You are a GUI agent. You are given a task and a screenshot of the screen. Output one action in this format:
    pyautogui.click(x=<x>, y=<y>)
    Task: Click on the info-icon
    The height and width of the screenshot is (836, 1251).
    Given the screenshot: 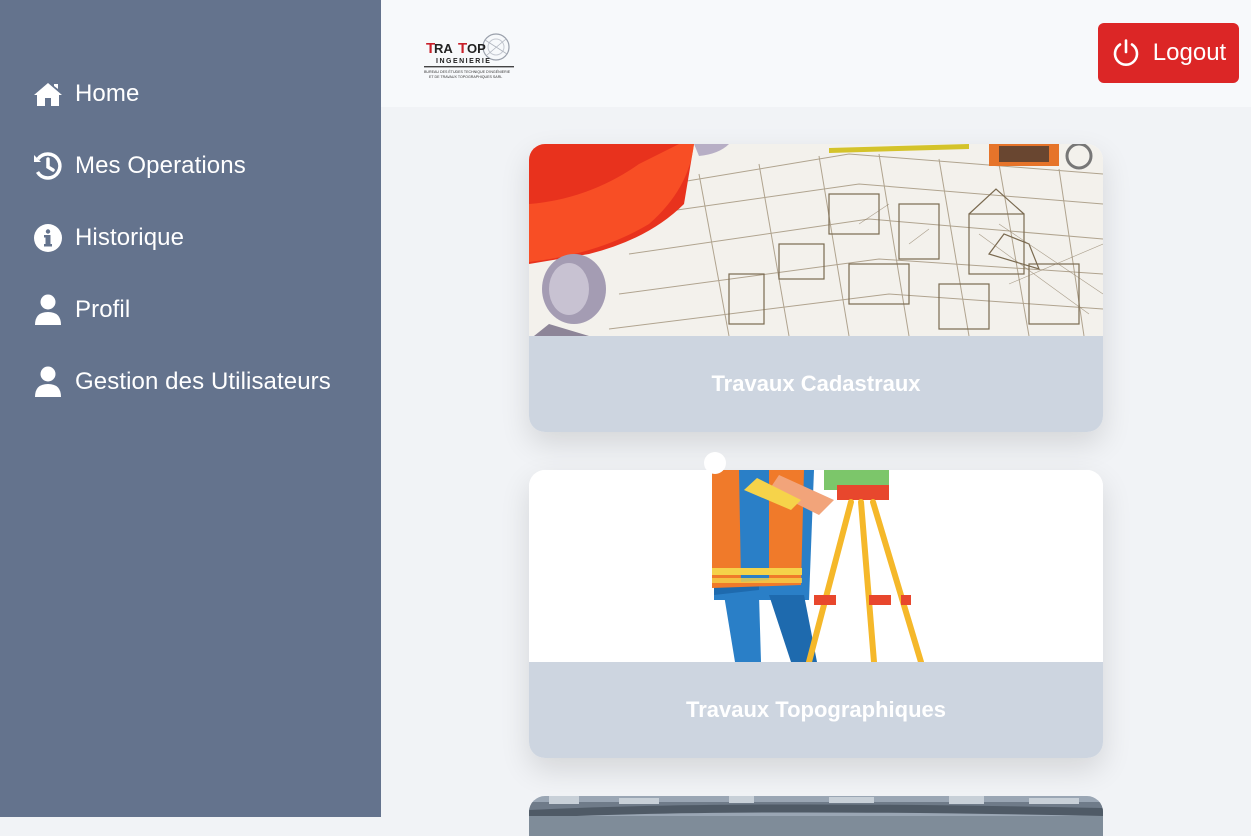 What is the action you would take?
    pyautogui.click(x=48, y=238)
    